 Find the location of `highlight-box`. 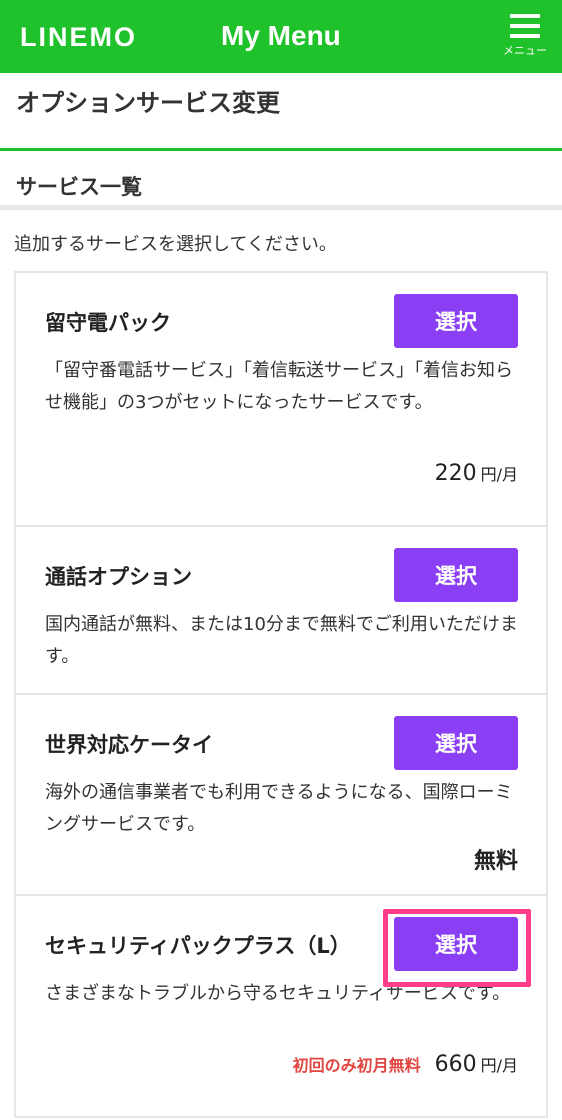

highlight-box is located at coordinates (457, 948).